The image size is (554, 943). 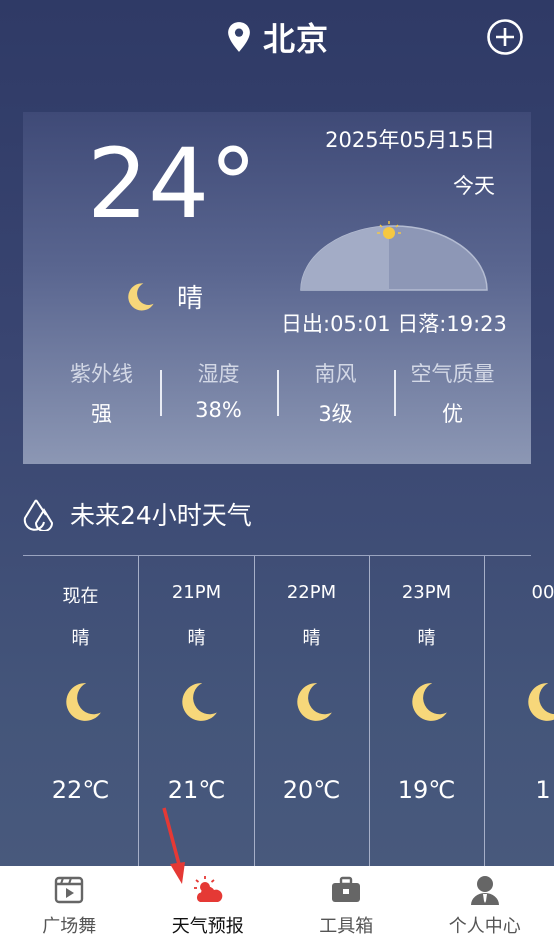 What do you see at coordinates (218, 410) in the screenshot?
I see `stat-value: 38%` at bounding box center [218, 410].